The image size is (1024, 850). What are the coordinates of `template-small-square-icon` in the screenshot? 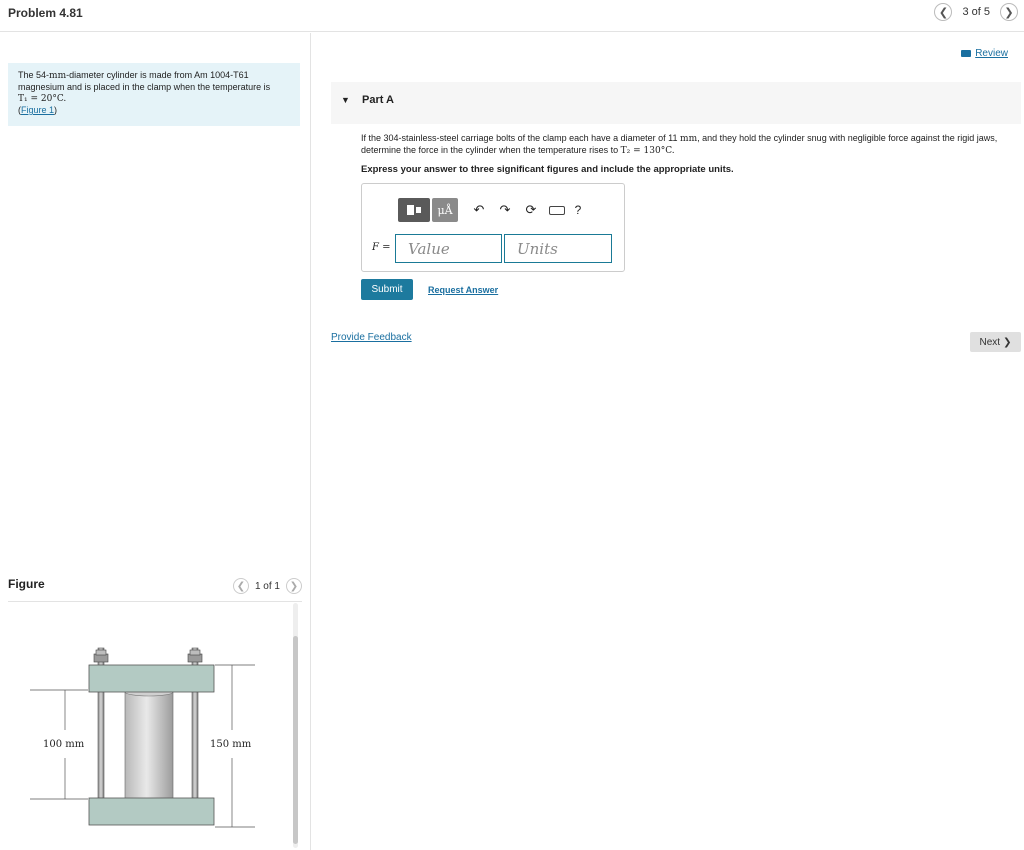 It's located at (418, 210).